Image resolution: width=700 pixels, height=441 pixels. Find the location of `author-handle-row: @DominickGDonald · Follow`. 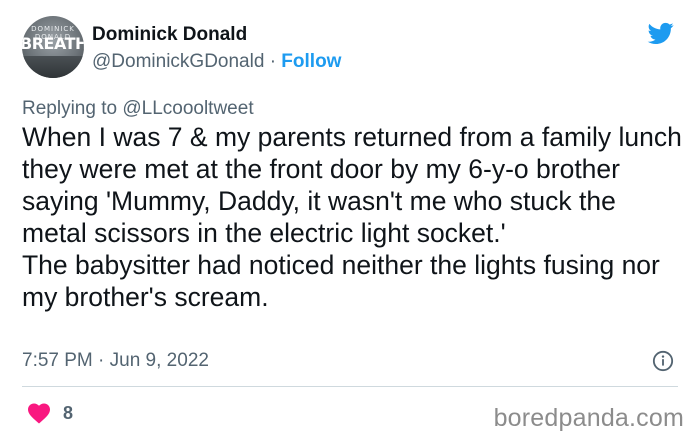

author-handle-row: @DominickGDonald · Follow is located at coordinates (216, 62).